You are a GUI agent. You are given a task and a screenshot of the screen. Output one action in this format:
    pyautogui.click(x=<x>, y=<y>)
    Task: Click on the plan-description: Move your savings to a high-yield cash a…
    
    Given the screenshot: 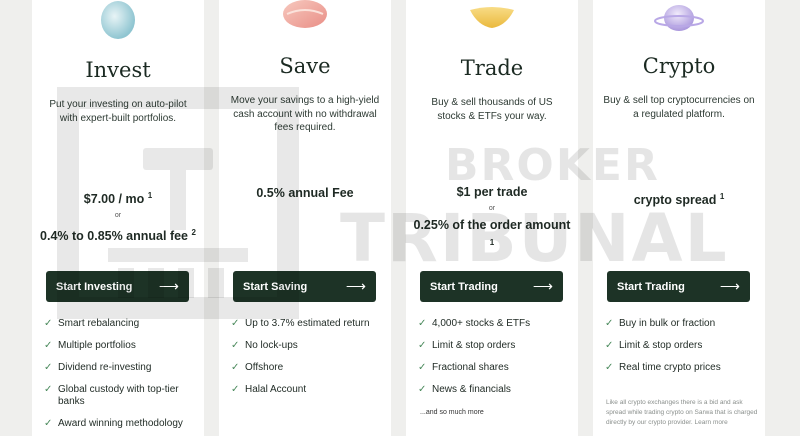 What is the action you would take?
    pyautogui.click(x=305, y=114)
    